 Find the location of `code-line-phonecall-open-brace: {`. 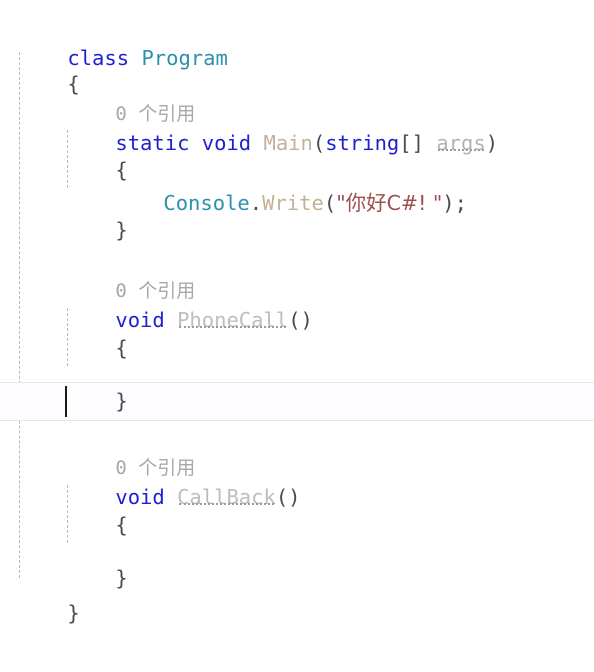

code-line-phonecall-open-brace: { is located at coordinates (297, 325).